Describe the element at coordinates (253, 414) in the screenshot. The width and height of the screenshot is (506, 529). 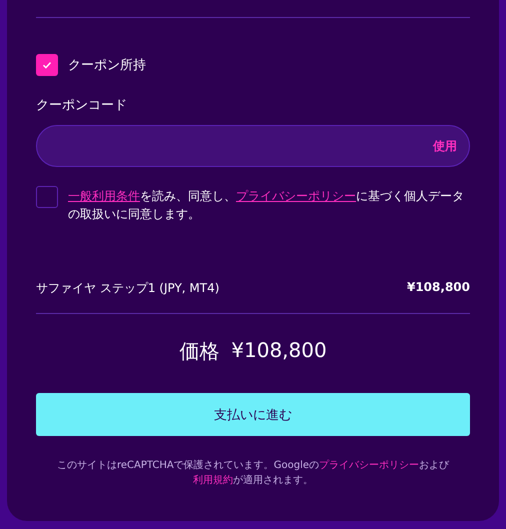
I see `proceed-to-payment-button: 支払いに進む` at that location.